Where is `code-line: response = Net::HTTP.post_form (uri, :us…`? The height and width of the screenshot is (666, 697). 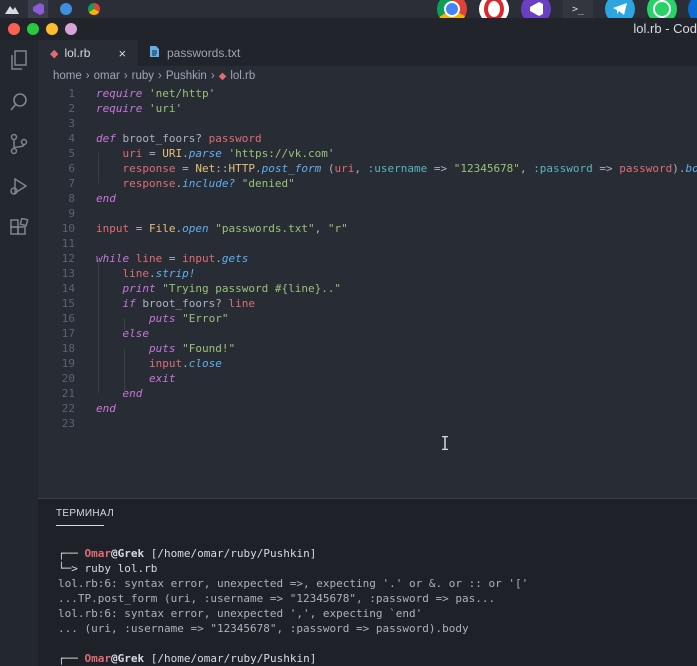
code-line: response = Net::HTTP.post_form (uri, :us… is located at coordinates (396, 168).